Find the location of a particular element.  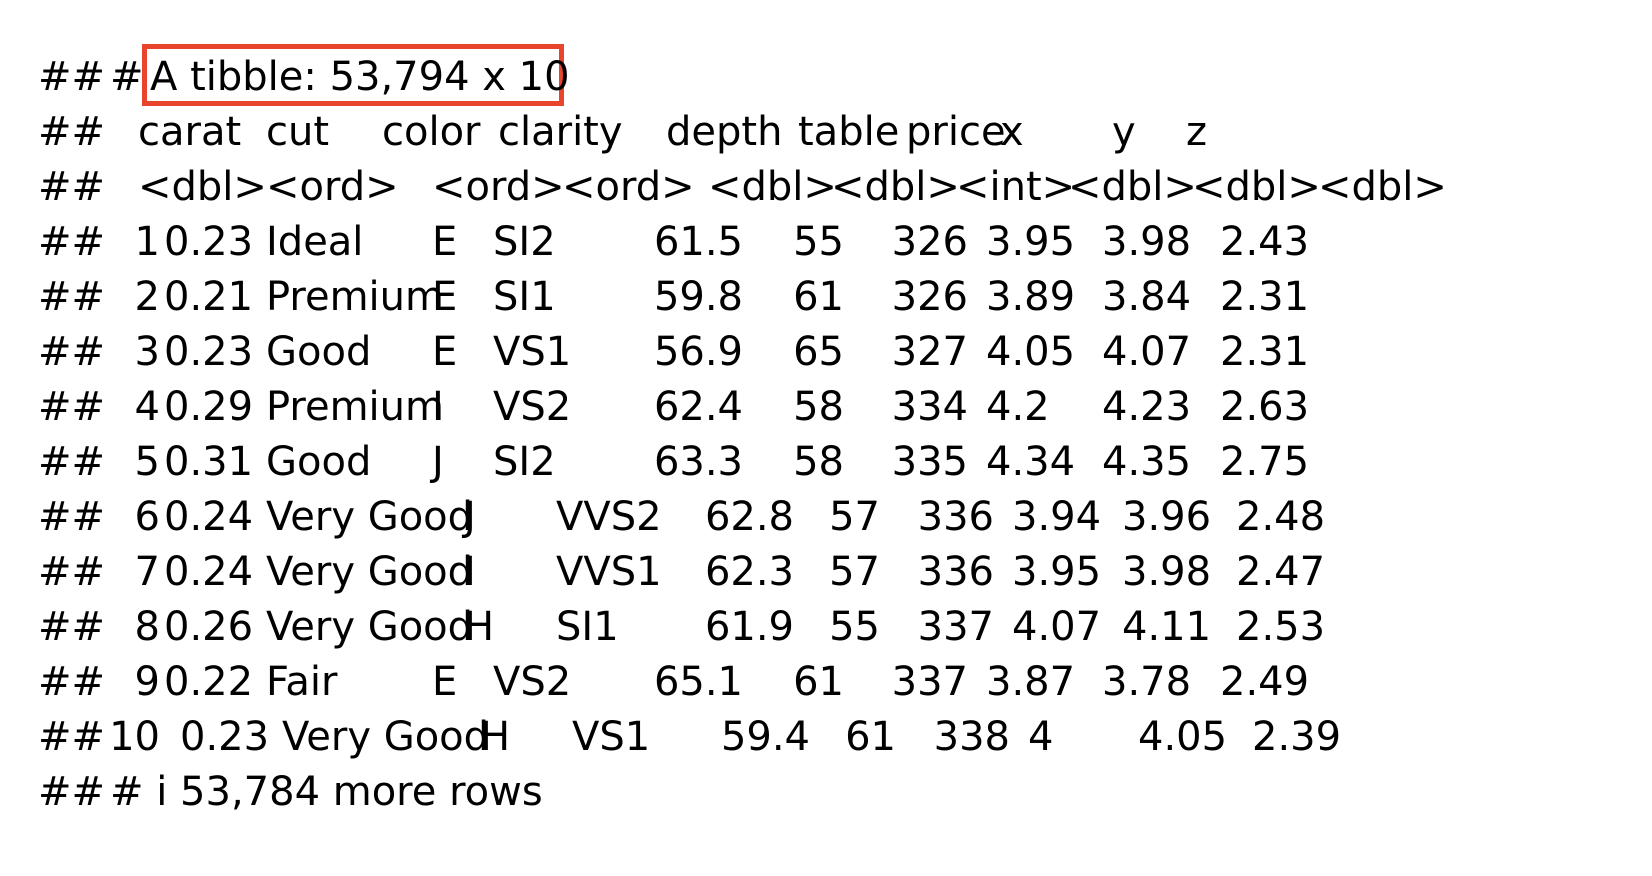

column-type-table: <dbl> is located at coordinates (895, 187).